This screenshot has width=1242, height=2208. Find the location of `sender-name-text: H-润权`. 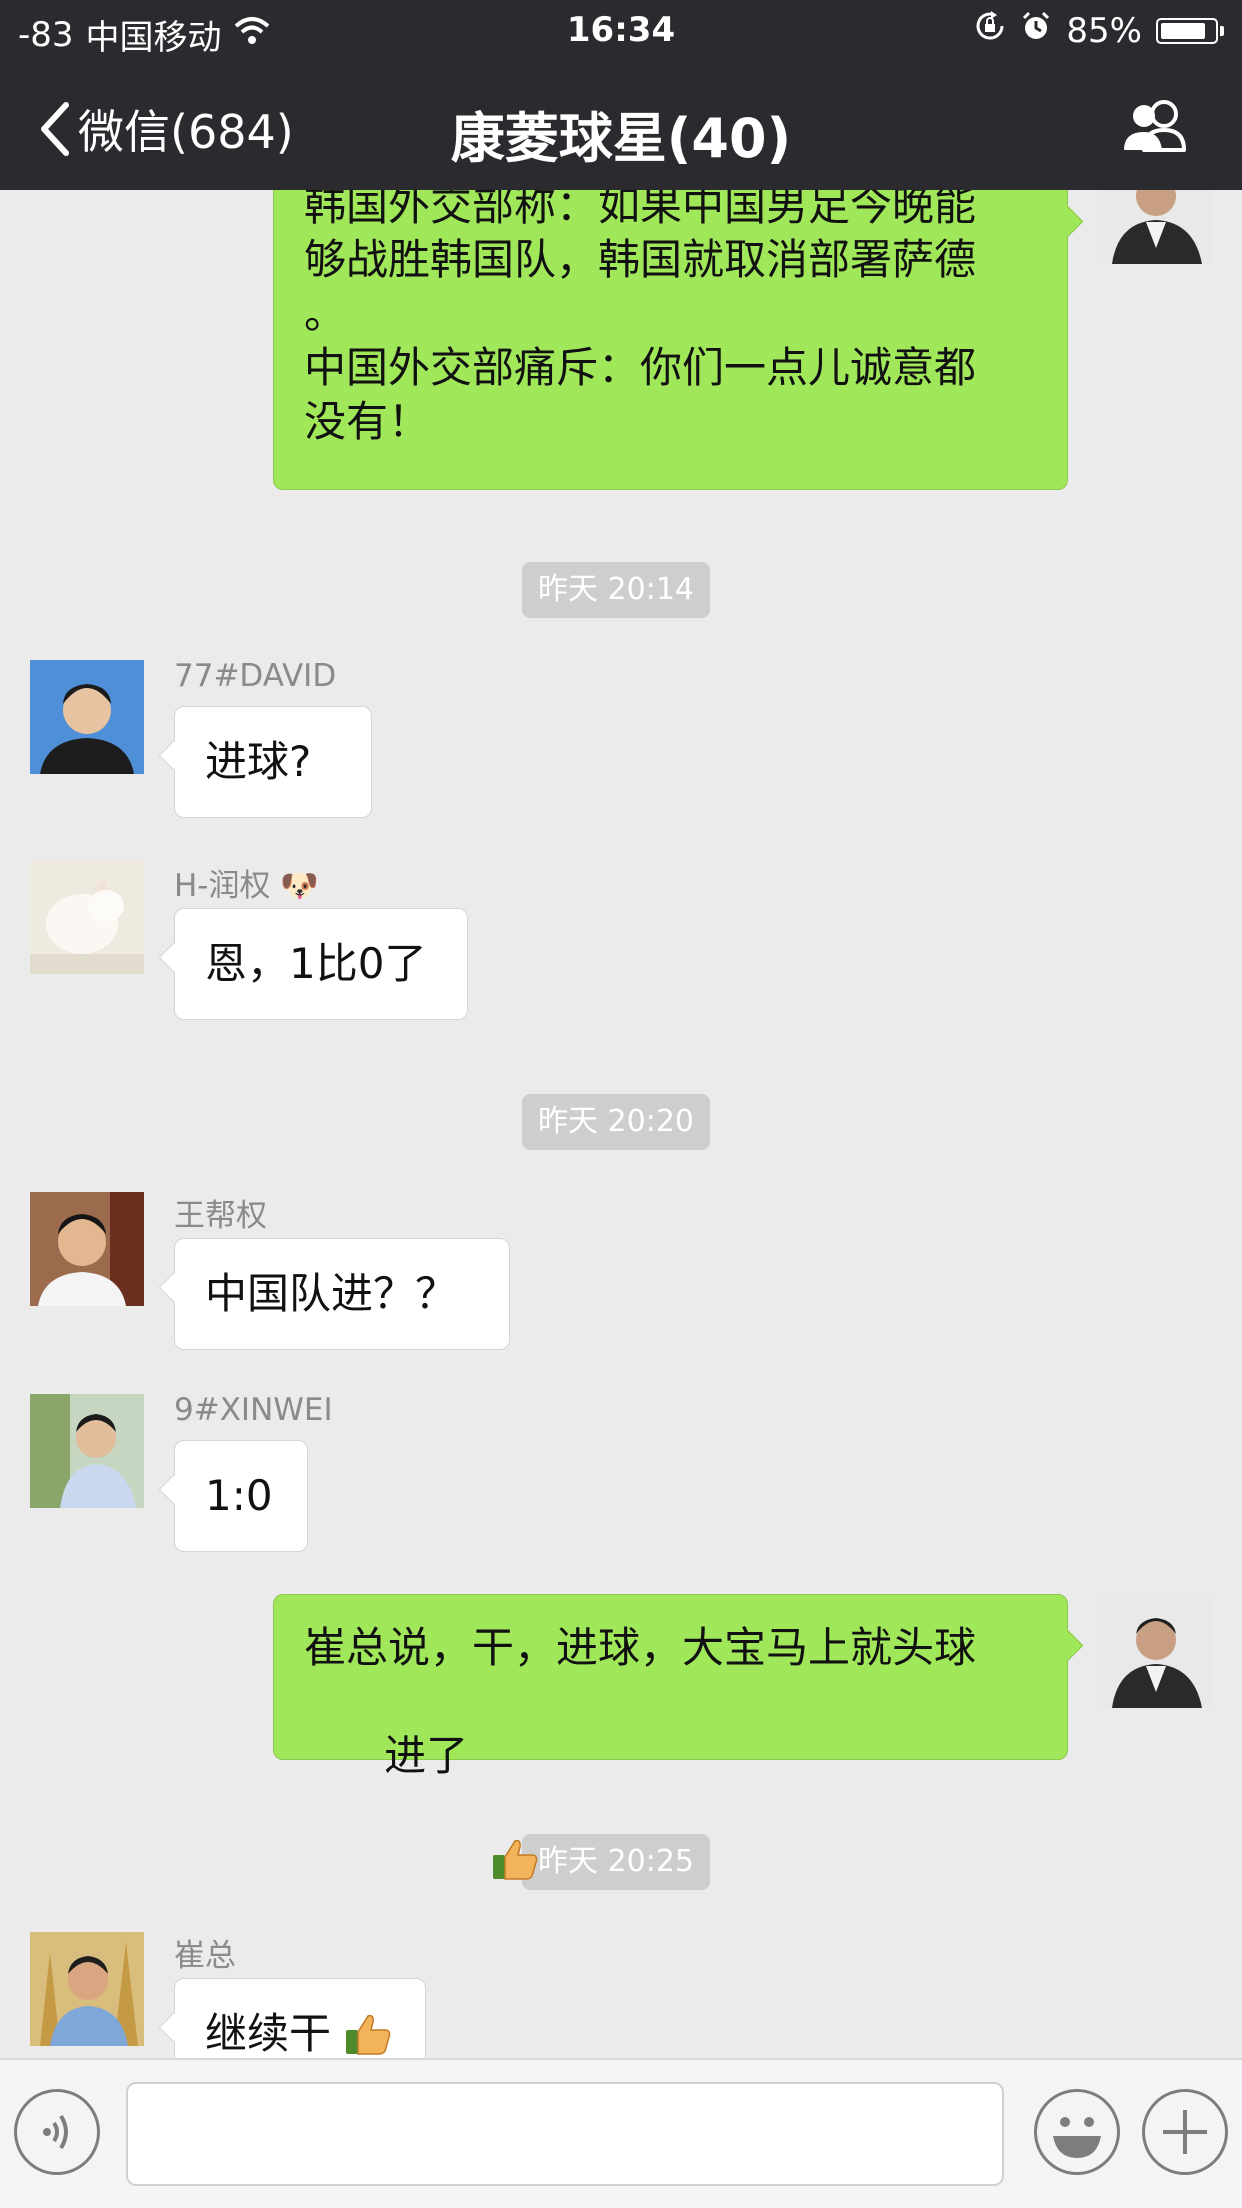

sender-name-text: H-润权 is located at coordinates (222, 886).